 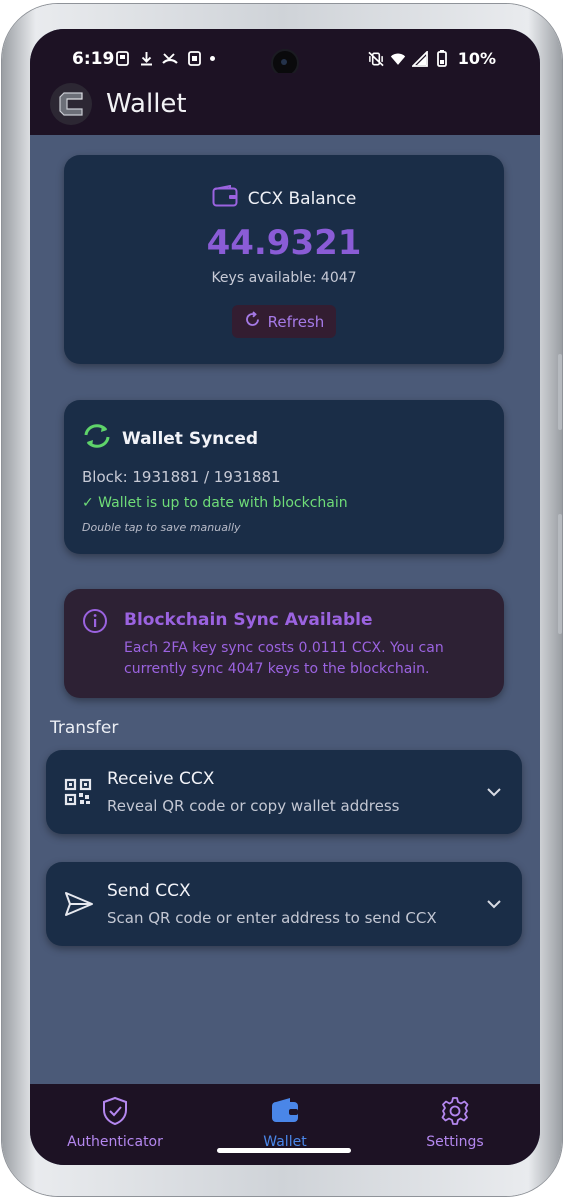 I want to click on app-bar: Wallet, so click(x=285, y=104).